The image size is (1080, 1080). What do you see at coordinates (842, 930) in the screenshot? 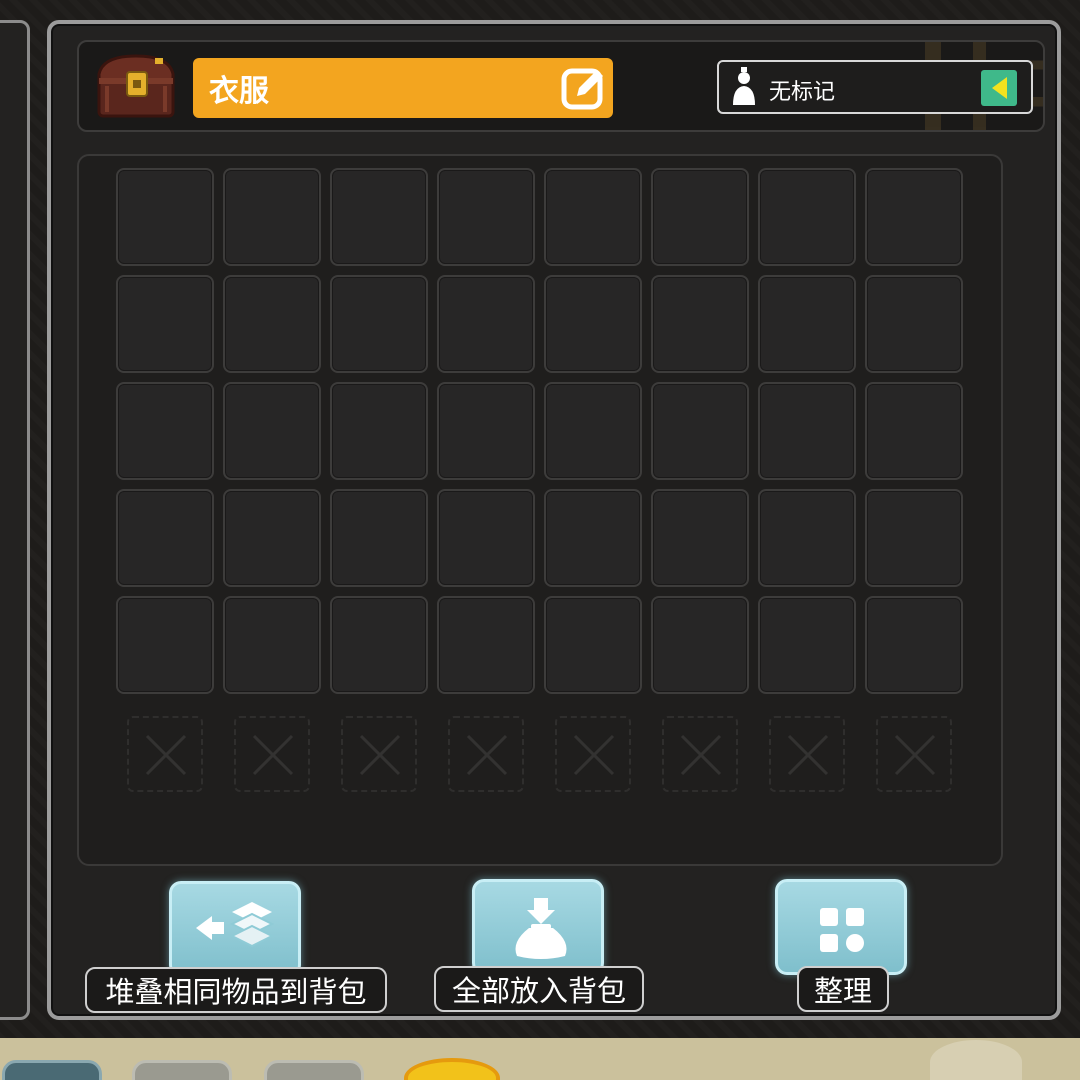
I see `sort-grid-icon` at bounding box center [842, 930].